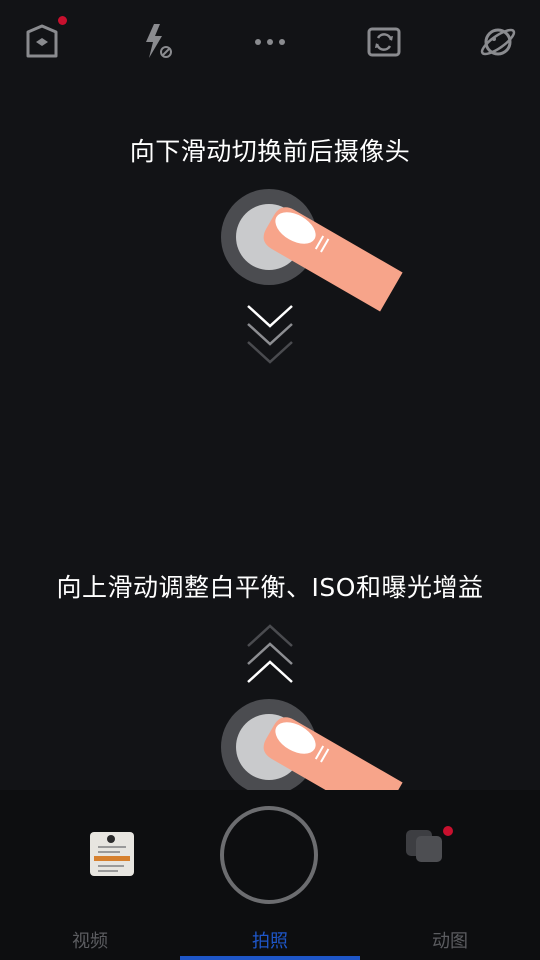 The image size is (540, 960). I want to click on thumbnail-bar, so click(112, 858).